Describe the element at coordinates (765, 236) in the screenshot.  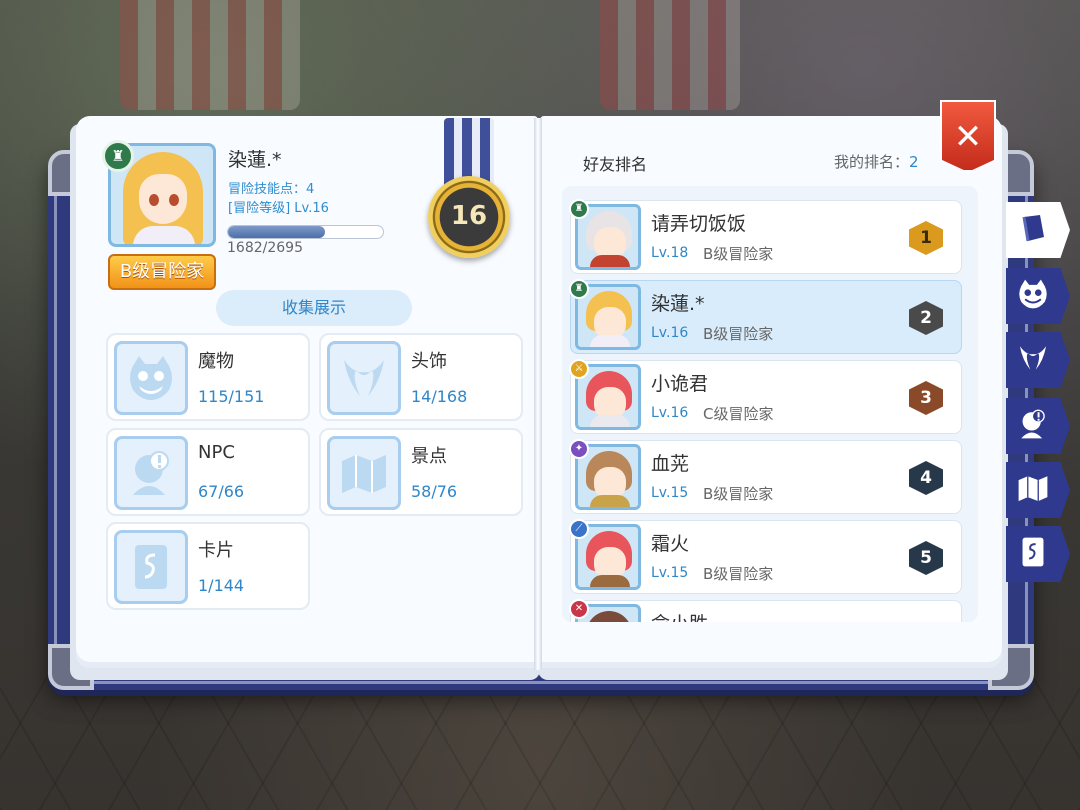
I see `ranking-row: ♜ 请弄切饭饭 Lv.18 B级冒险家 1` at that location.